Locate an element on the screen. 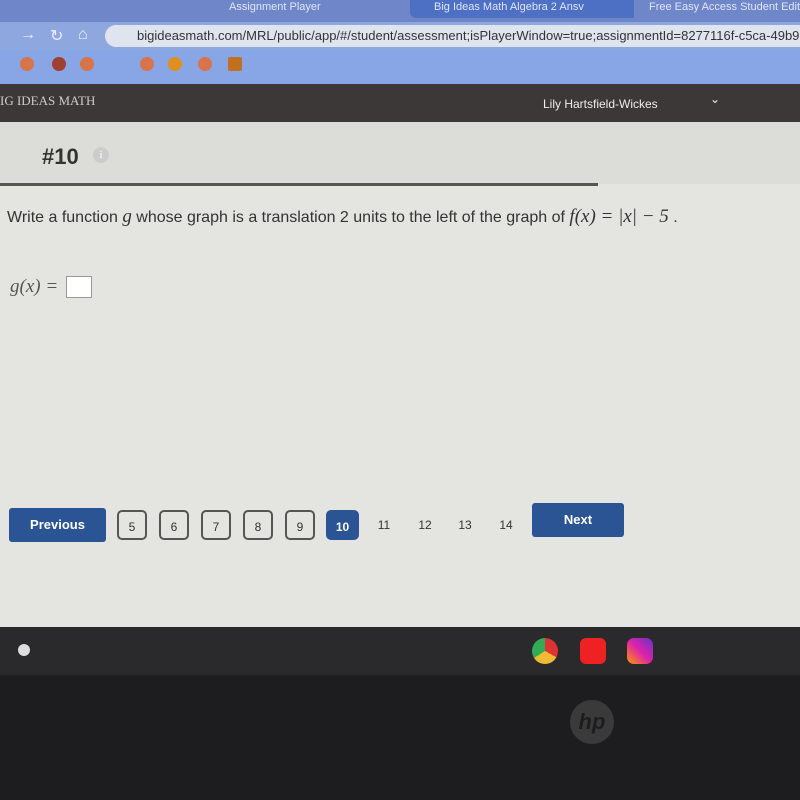 The image size is (800, 800). app-header: IG IDEAS MATH Lily Hartsfield-Wickes ⌄ is located at coordinates (400, 103).